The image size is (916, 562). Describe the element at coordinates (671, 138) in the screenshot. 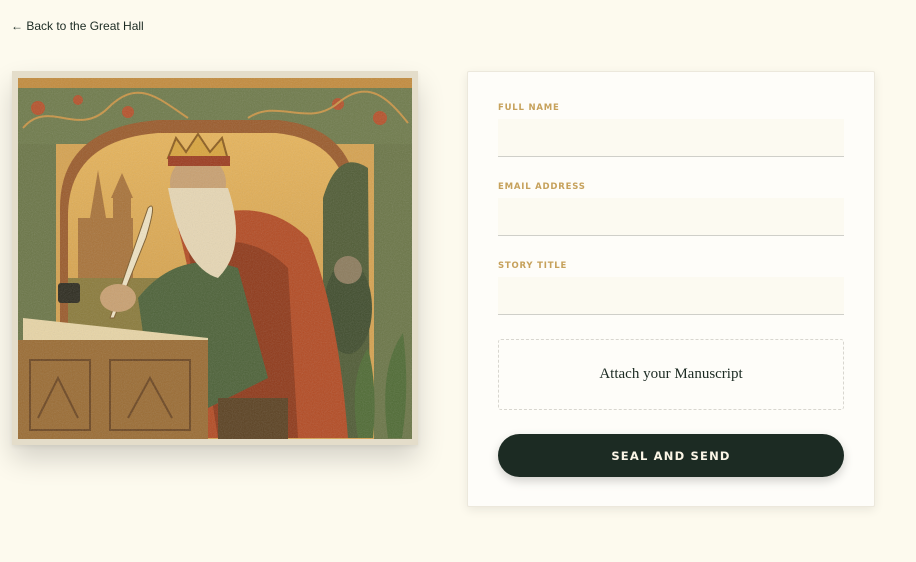

I see `full-name-input` at that location.